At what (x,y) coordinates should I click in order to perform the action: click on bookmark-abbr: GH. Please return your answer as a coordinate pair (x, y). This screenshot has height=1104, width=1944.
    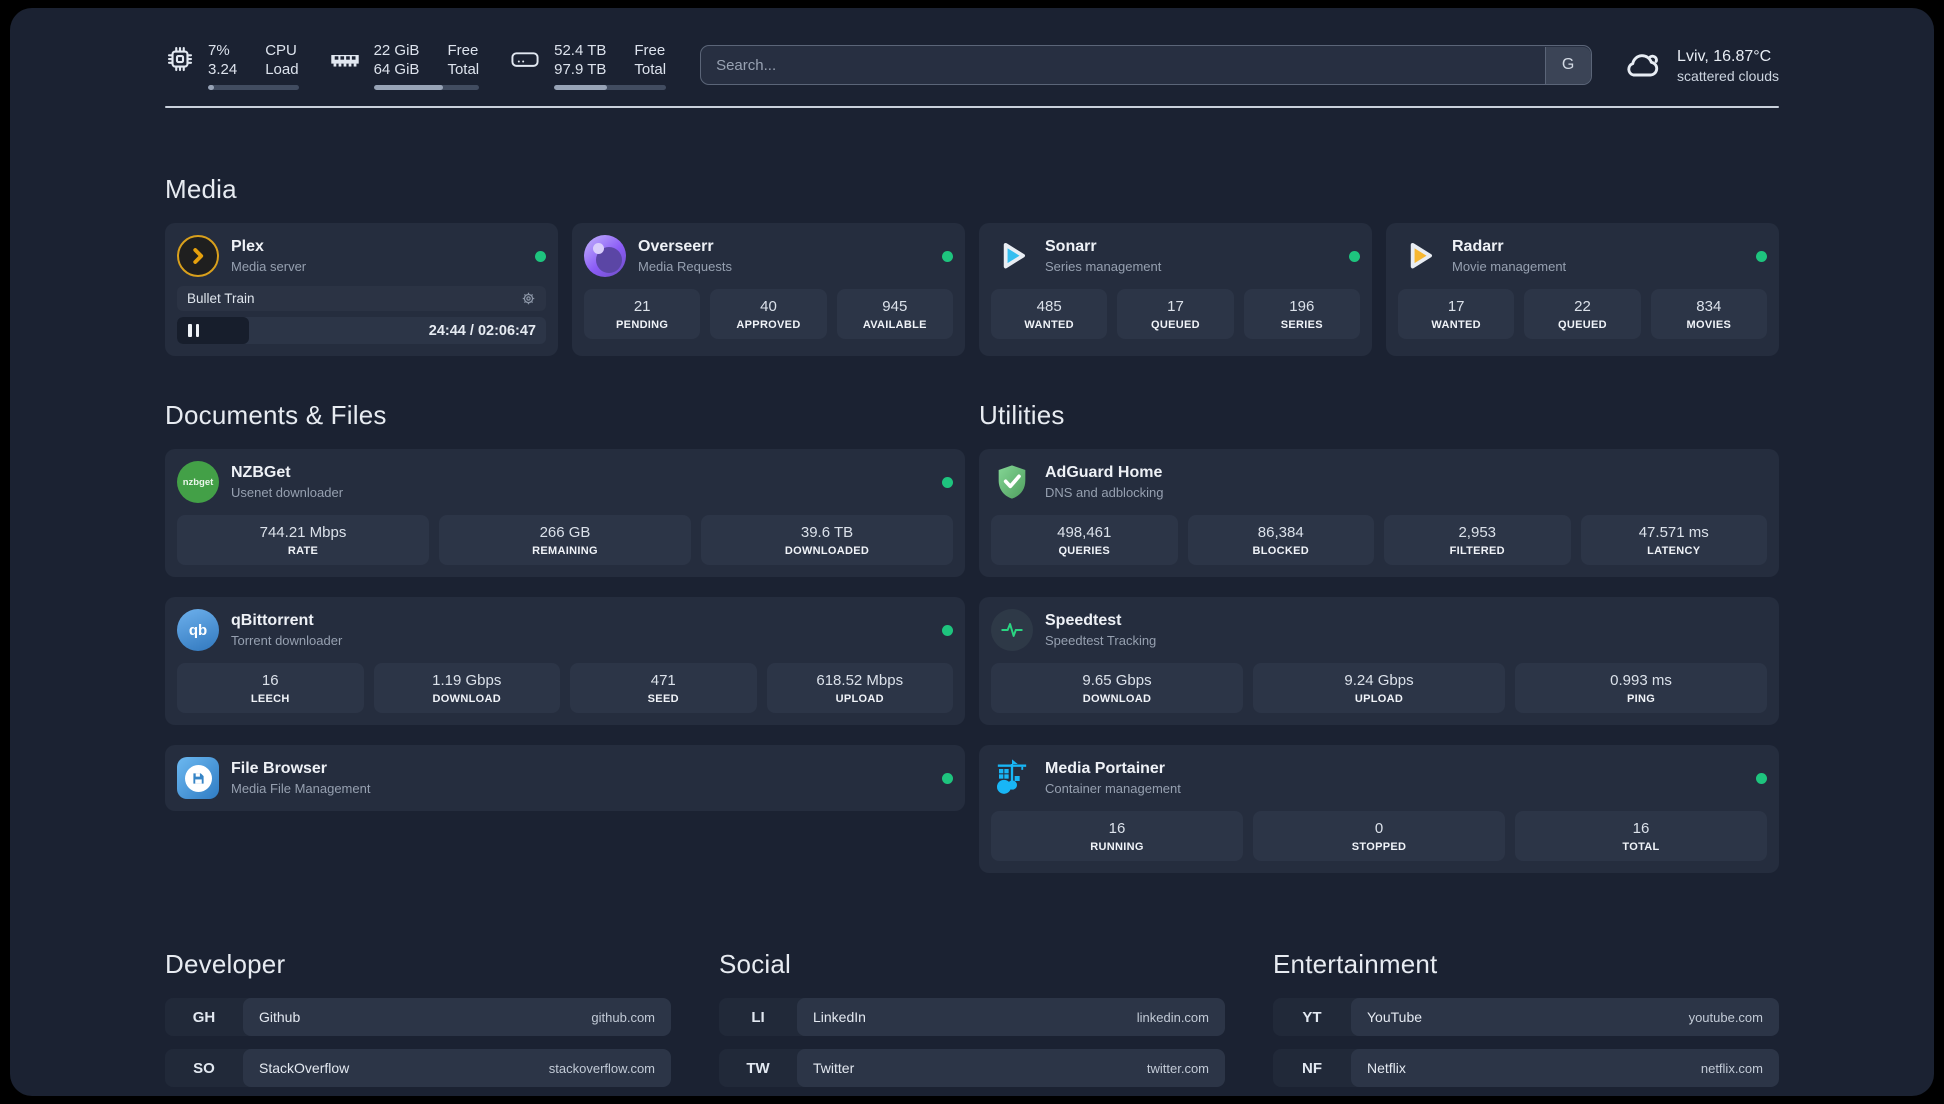
    Looking at the image, I should click on (204, 1017).